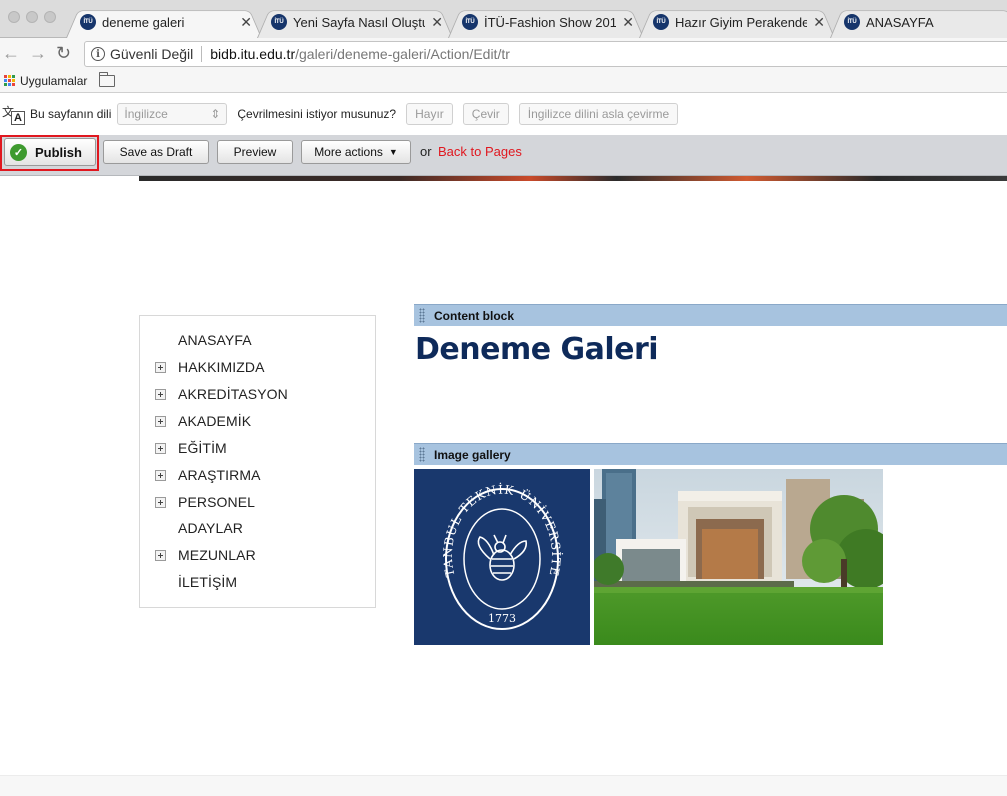 The width and height of the screenshot is (1007, 796). Describe the element at coordinates (485, 114) in the screenshot. I see `translate-button: Çevir` at that location.